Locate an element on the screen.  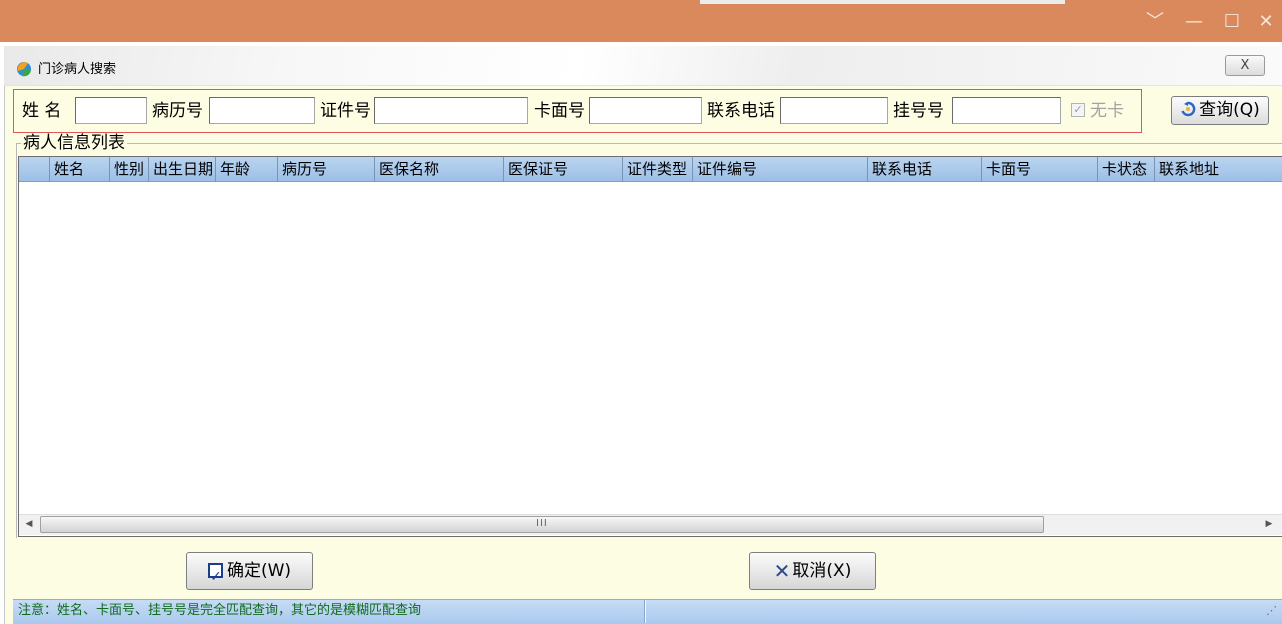
id-no-input is located at coordinates (451, 110).